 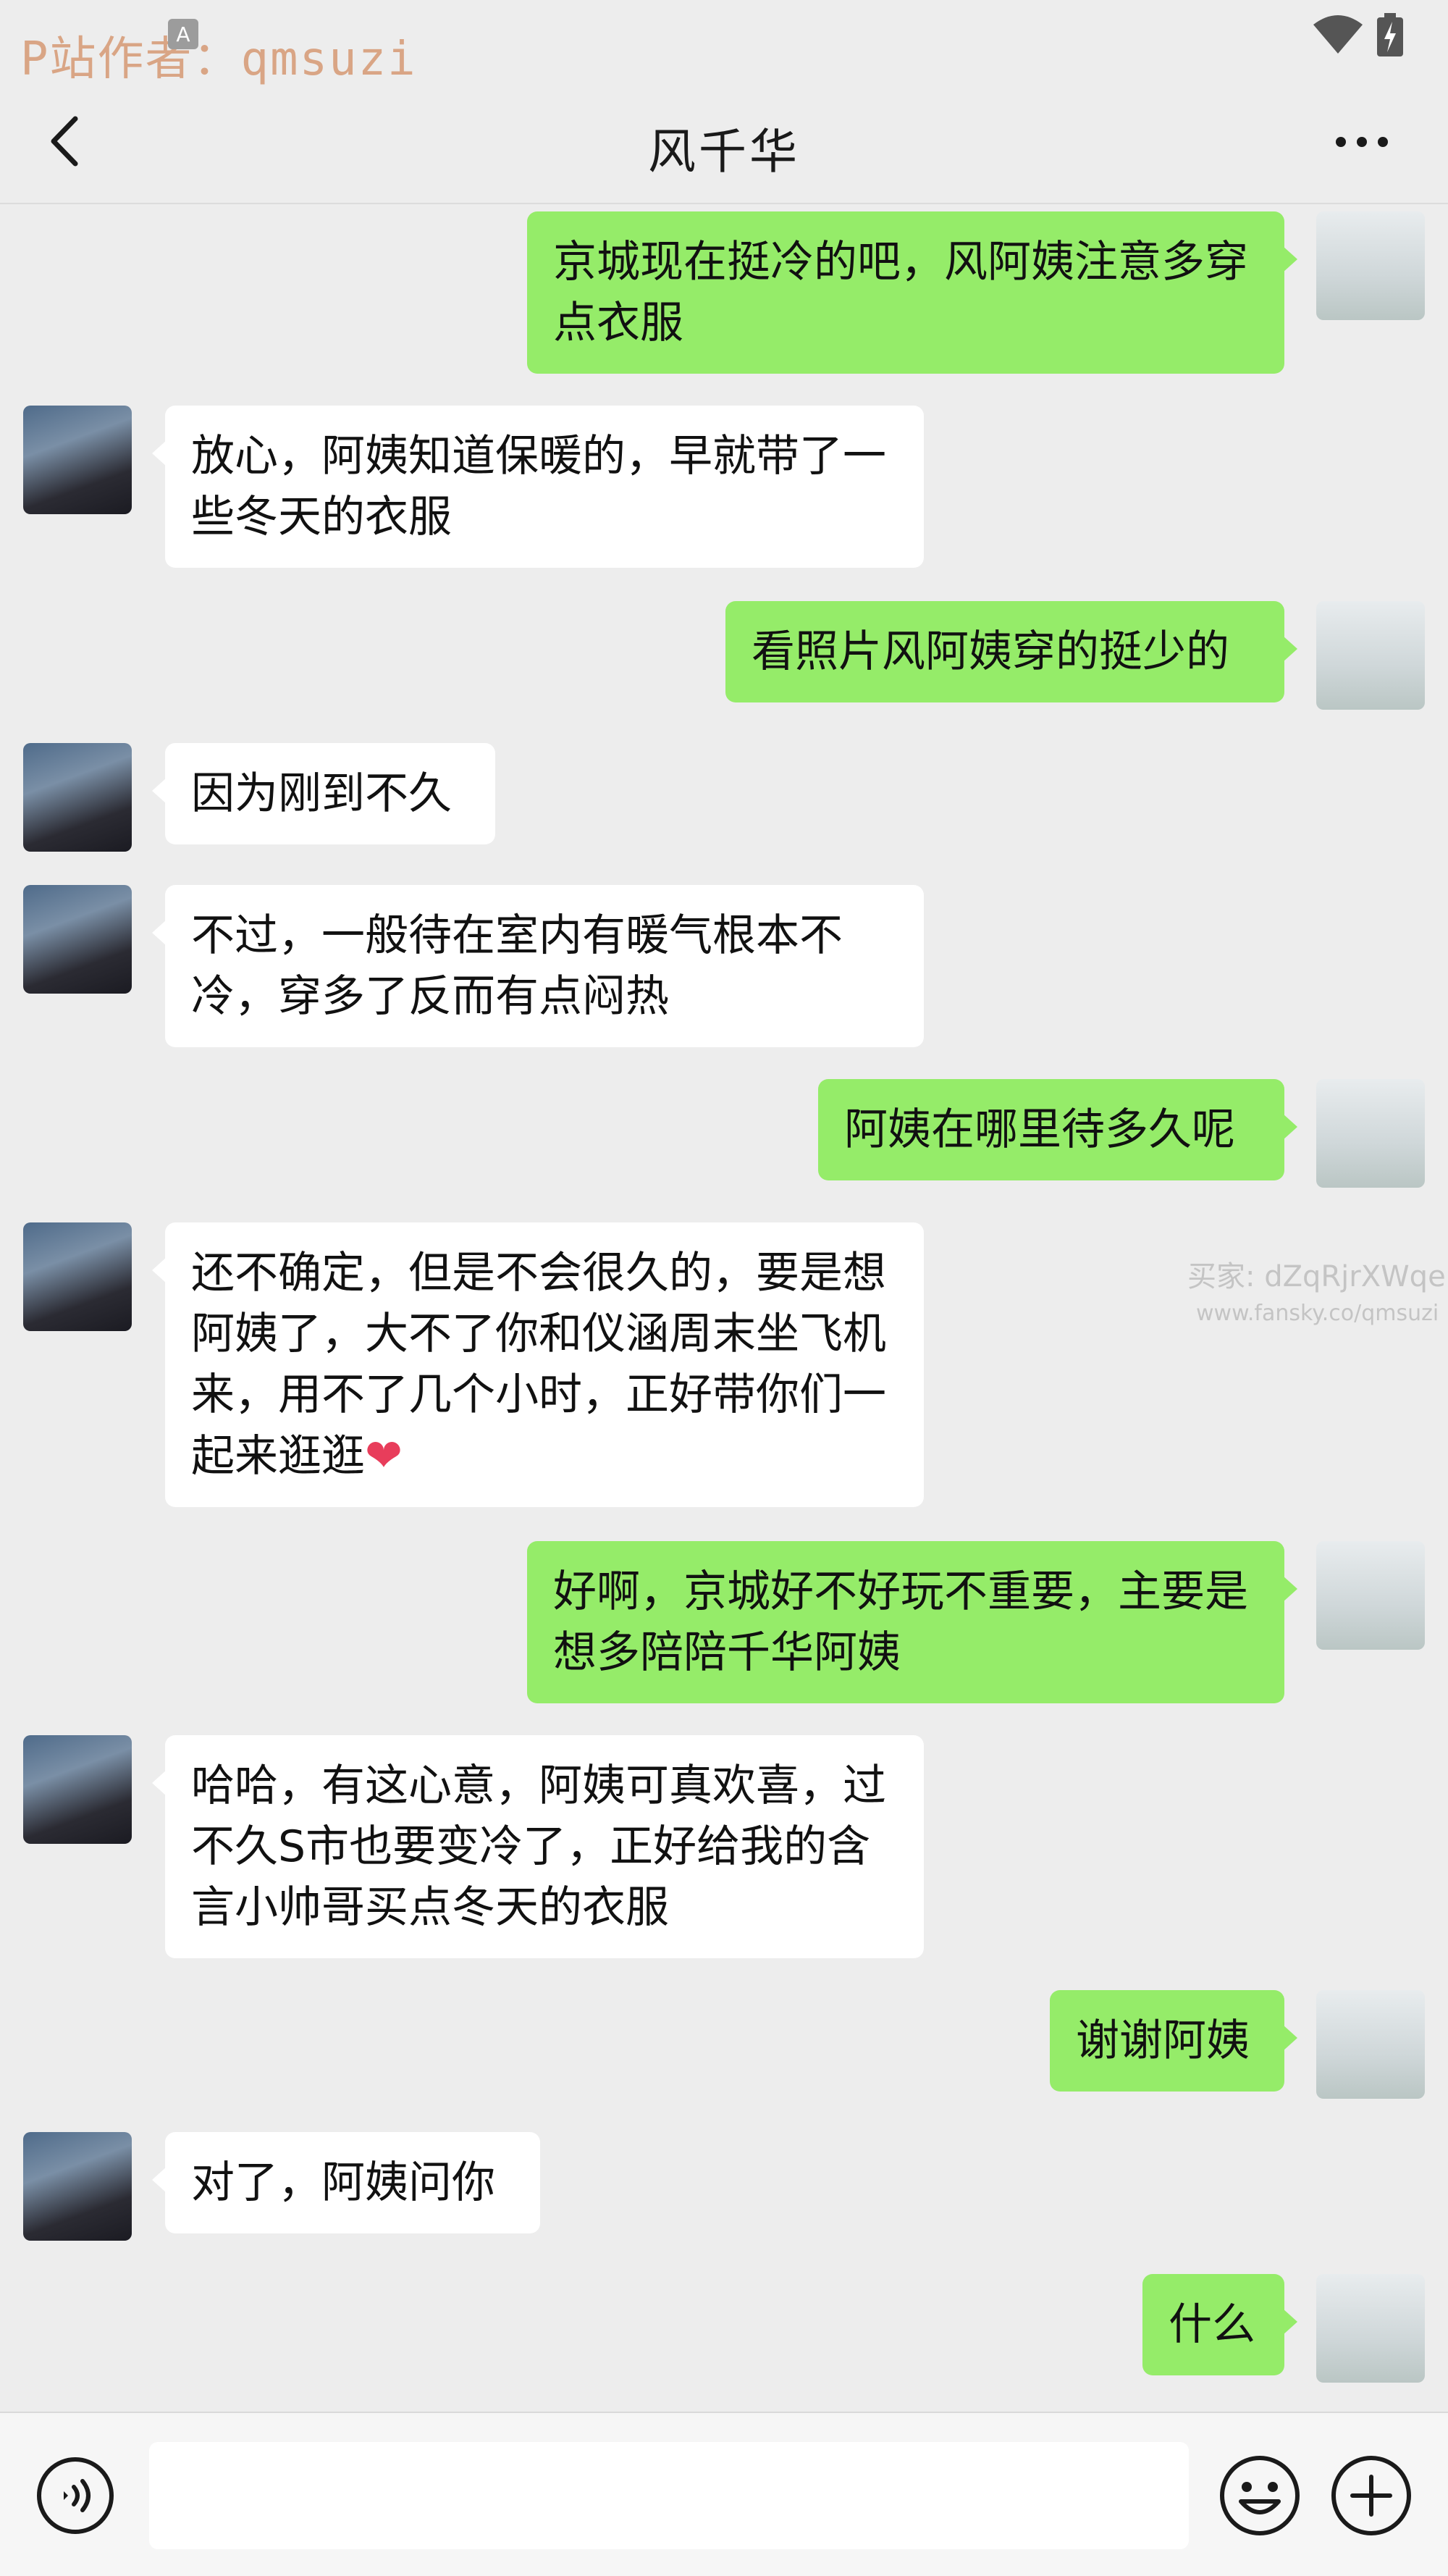 I want to click on message-bubble: 因为刚到不久, so click(x=323, y=793).